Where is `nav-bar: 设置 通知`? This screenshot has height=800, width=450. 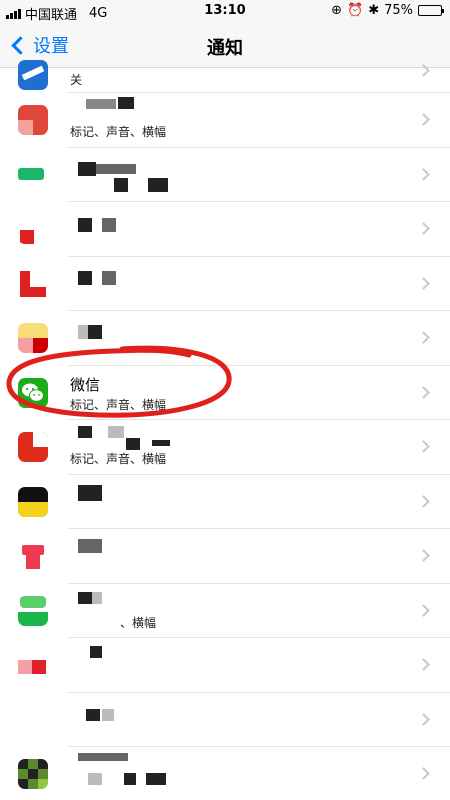
nav-bar: 设置 通知 is located at coordinates (225, 45).